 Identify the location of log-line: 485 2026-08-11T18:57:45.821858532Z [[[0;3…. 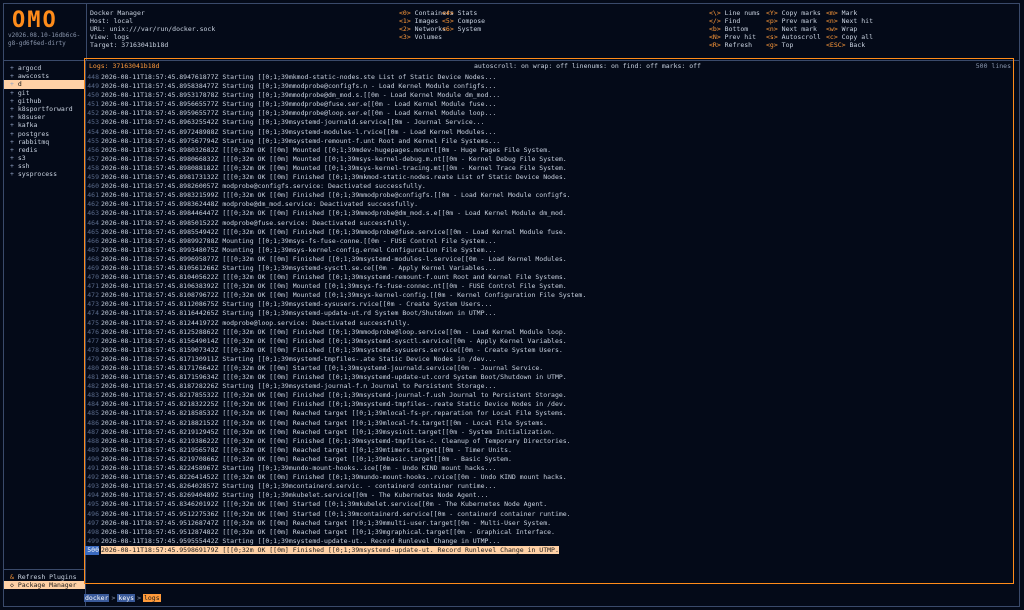
(548, 413).